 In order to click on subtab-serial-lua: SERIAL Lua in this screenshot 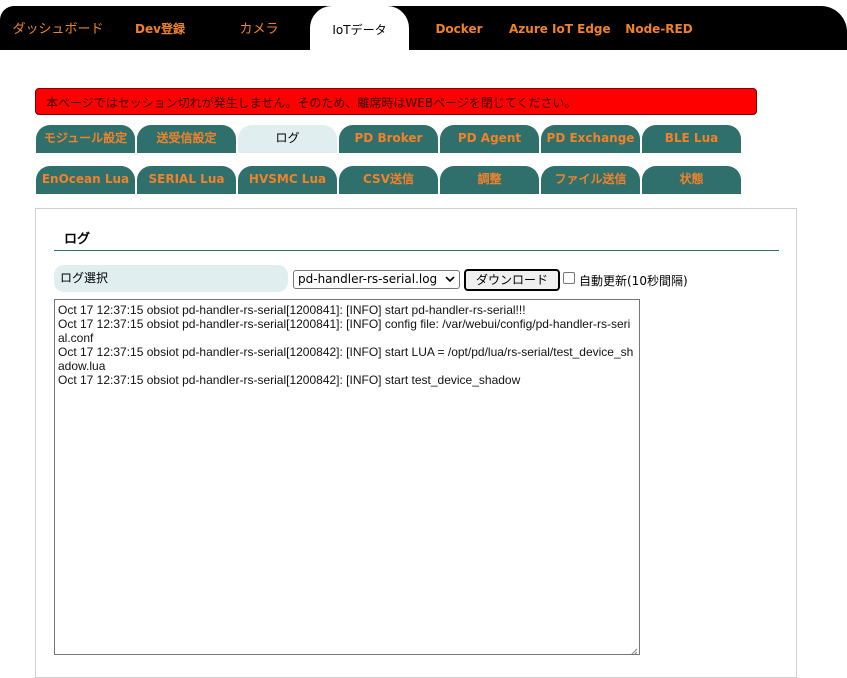, I will do `click(186, 180)`.